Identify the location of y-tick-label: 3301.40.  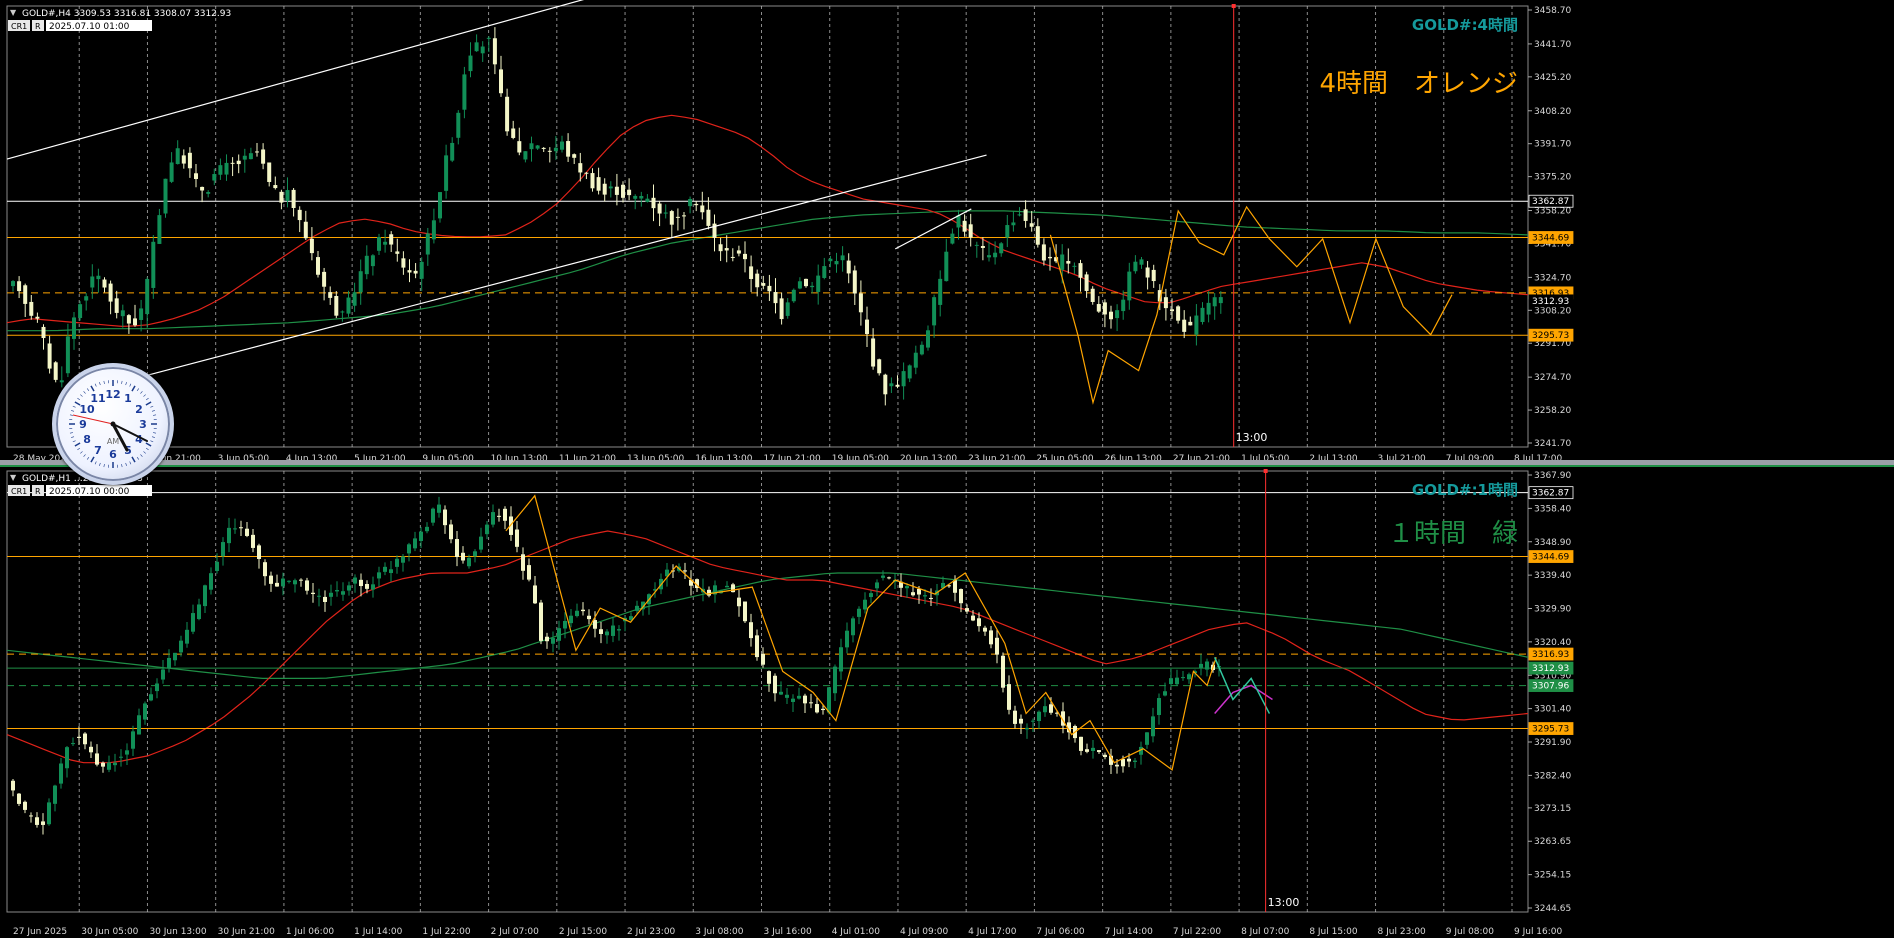
(1552, 710).